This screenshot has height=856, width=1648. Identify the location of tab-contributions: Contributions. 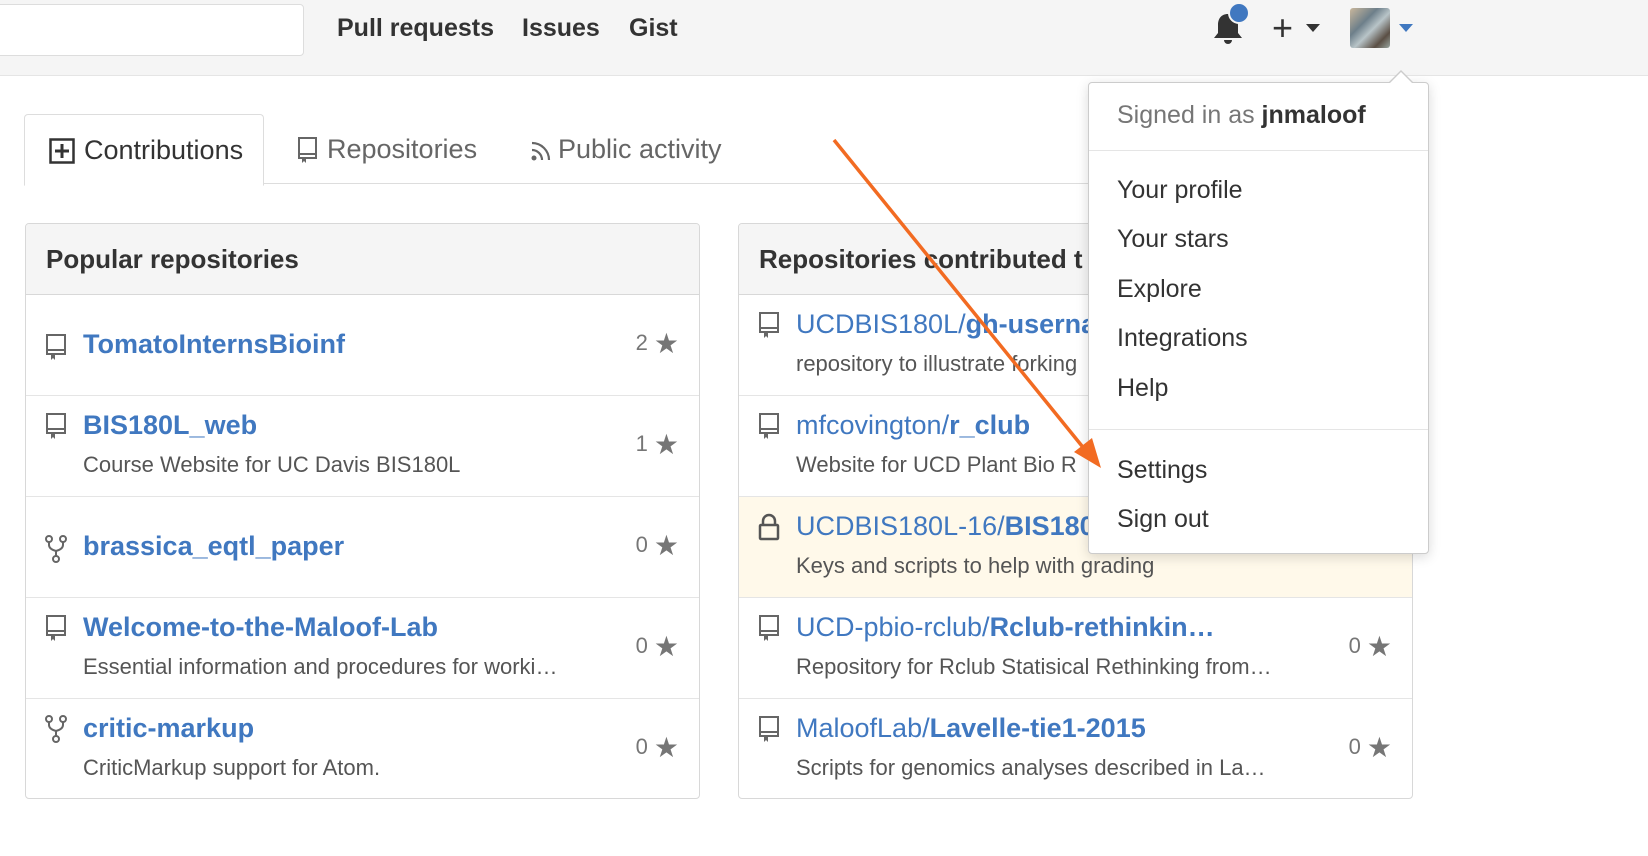
(144, 150).